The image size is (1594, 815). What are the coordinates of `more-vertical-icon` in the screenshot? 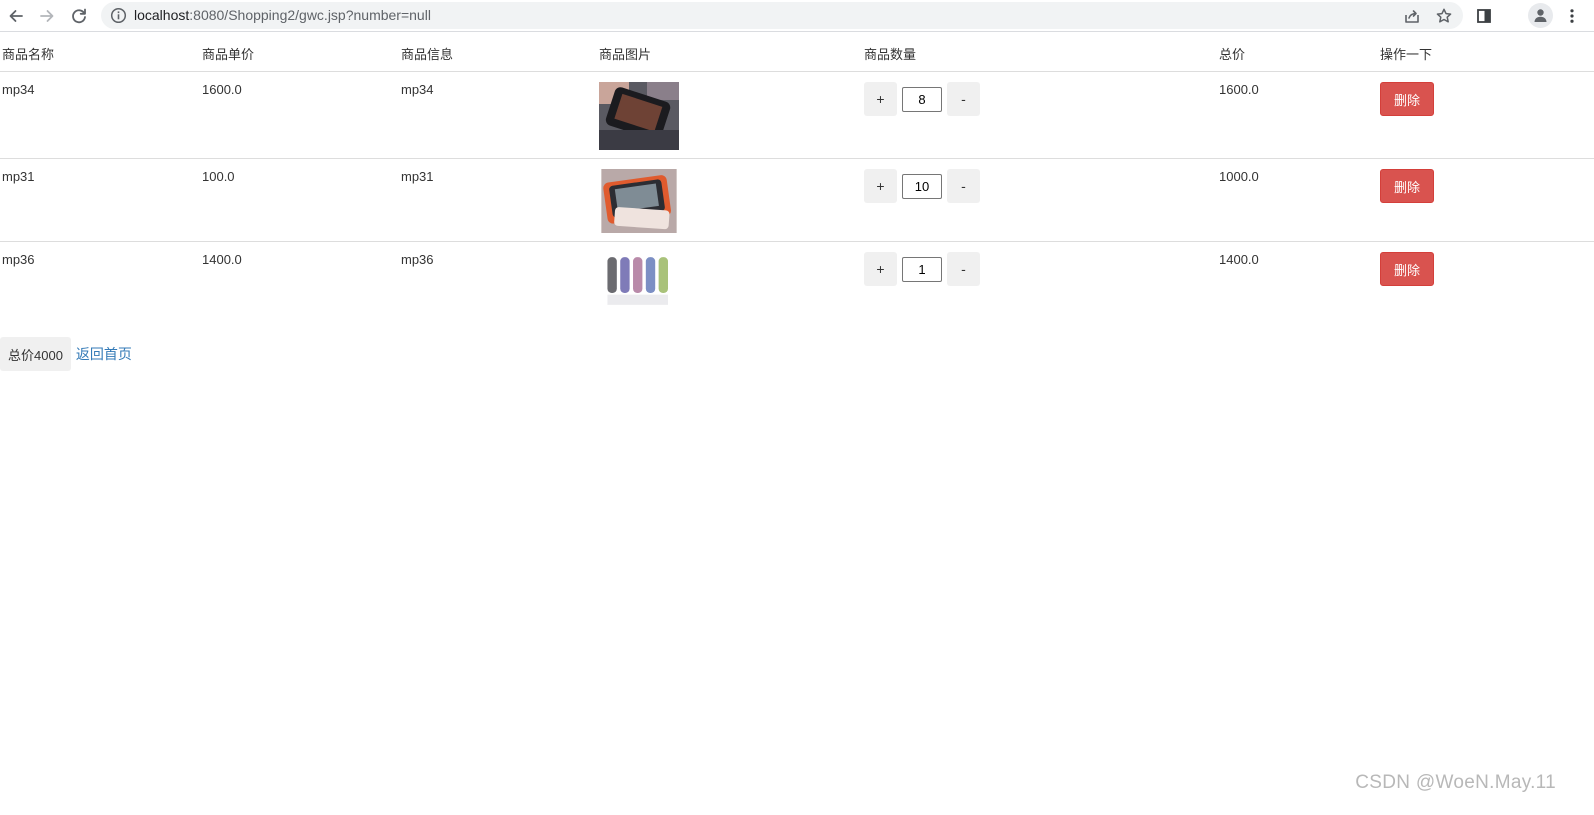 It's located at (1572, 16).